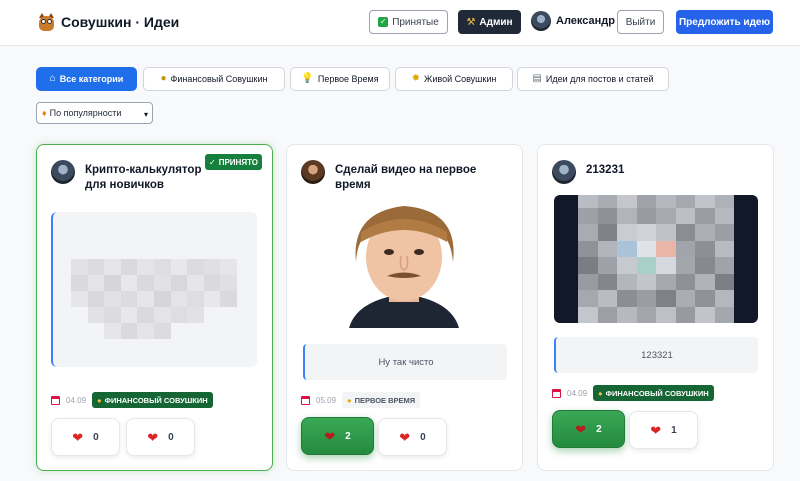 This screenshot has height=481, width=800. Describe the element at coordinates (496, 22) in the screenshot. I see `admin-label: Админ` at that location.